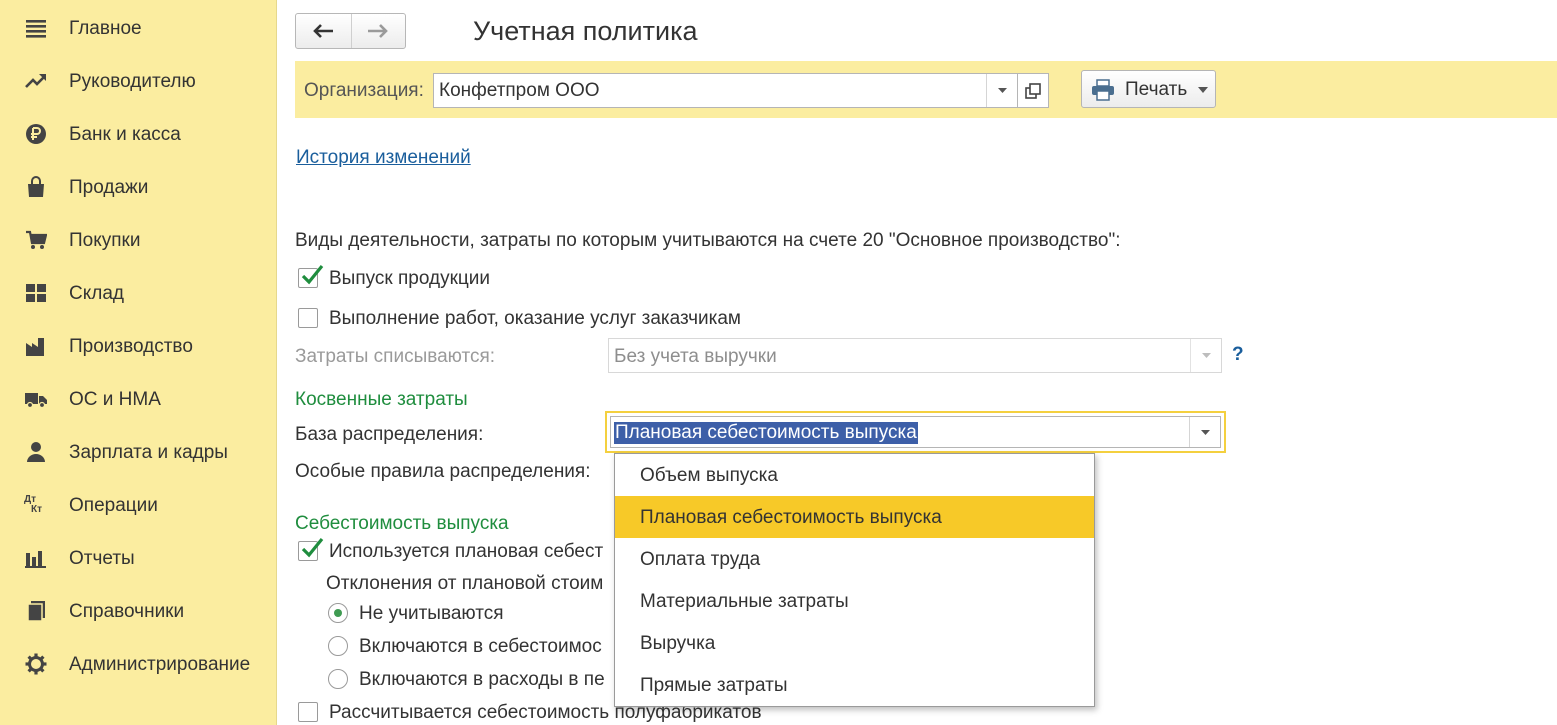 The height and width of the screenshot is (725, 1557). I want to click on history-nav, so click(350, 31).